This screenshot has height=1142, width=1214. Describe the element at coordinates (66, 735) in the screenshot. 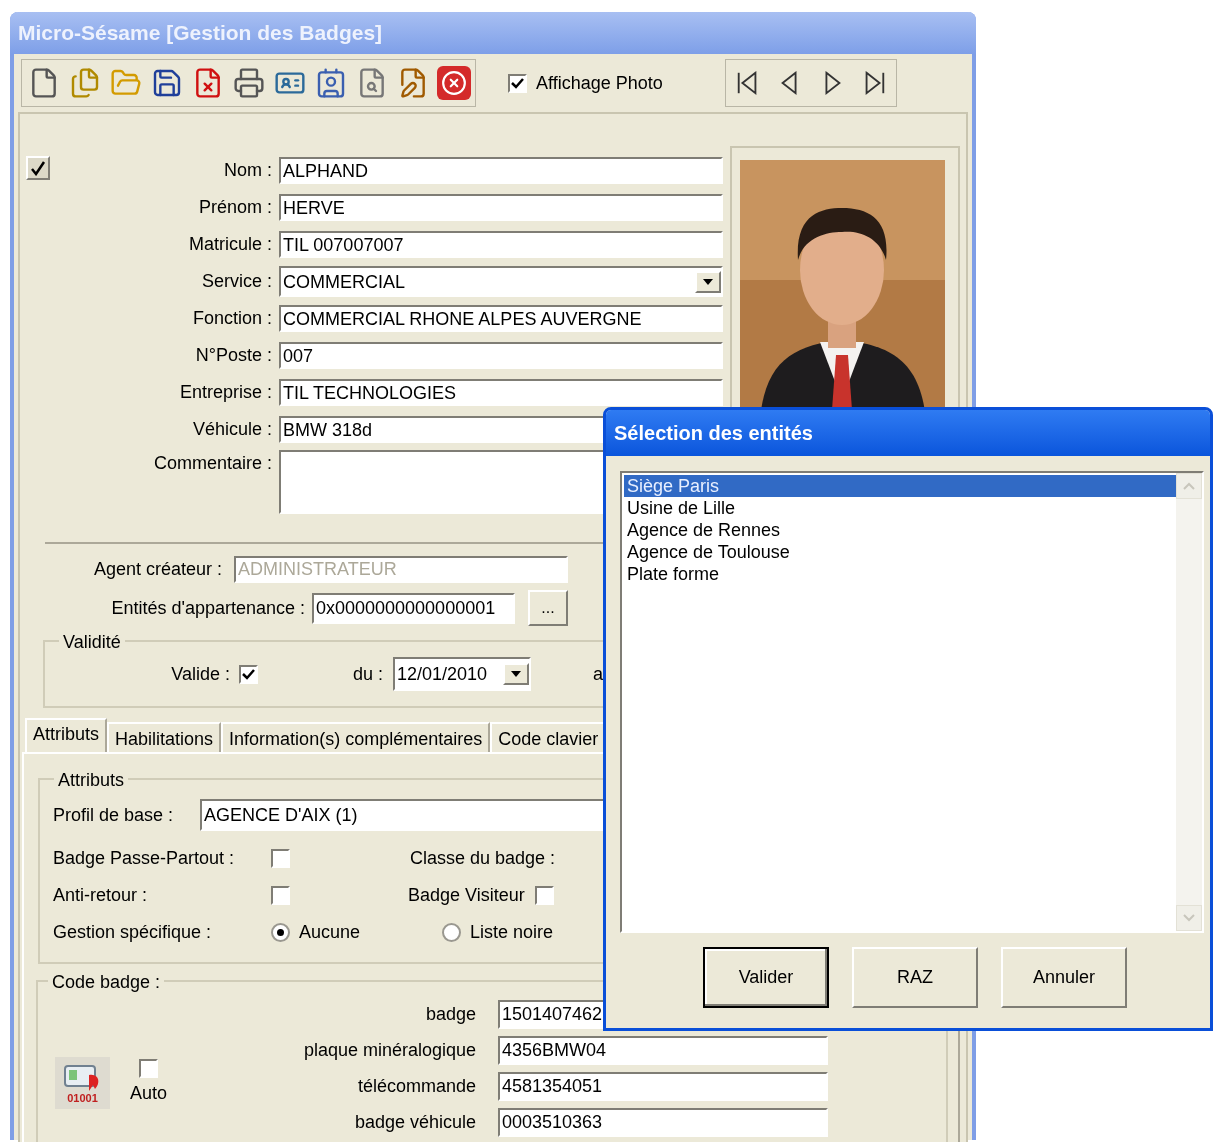

I see `tab: Attributs` at that location.